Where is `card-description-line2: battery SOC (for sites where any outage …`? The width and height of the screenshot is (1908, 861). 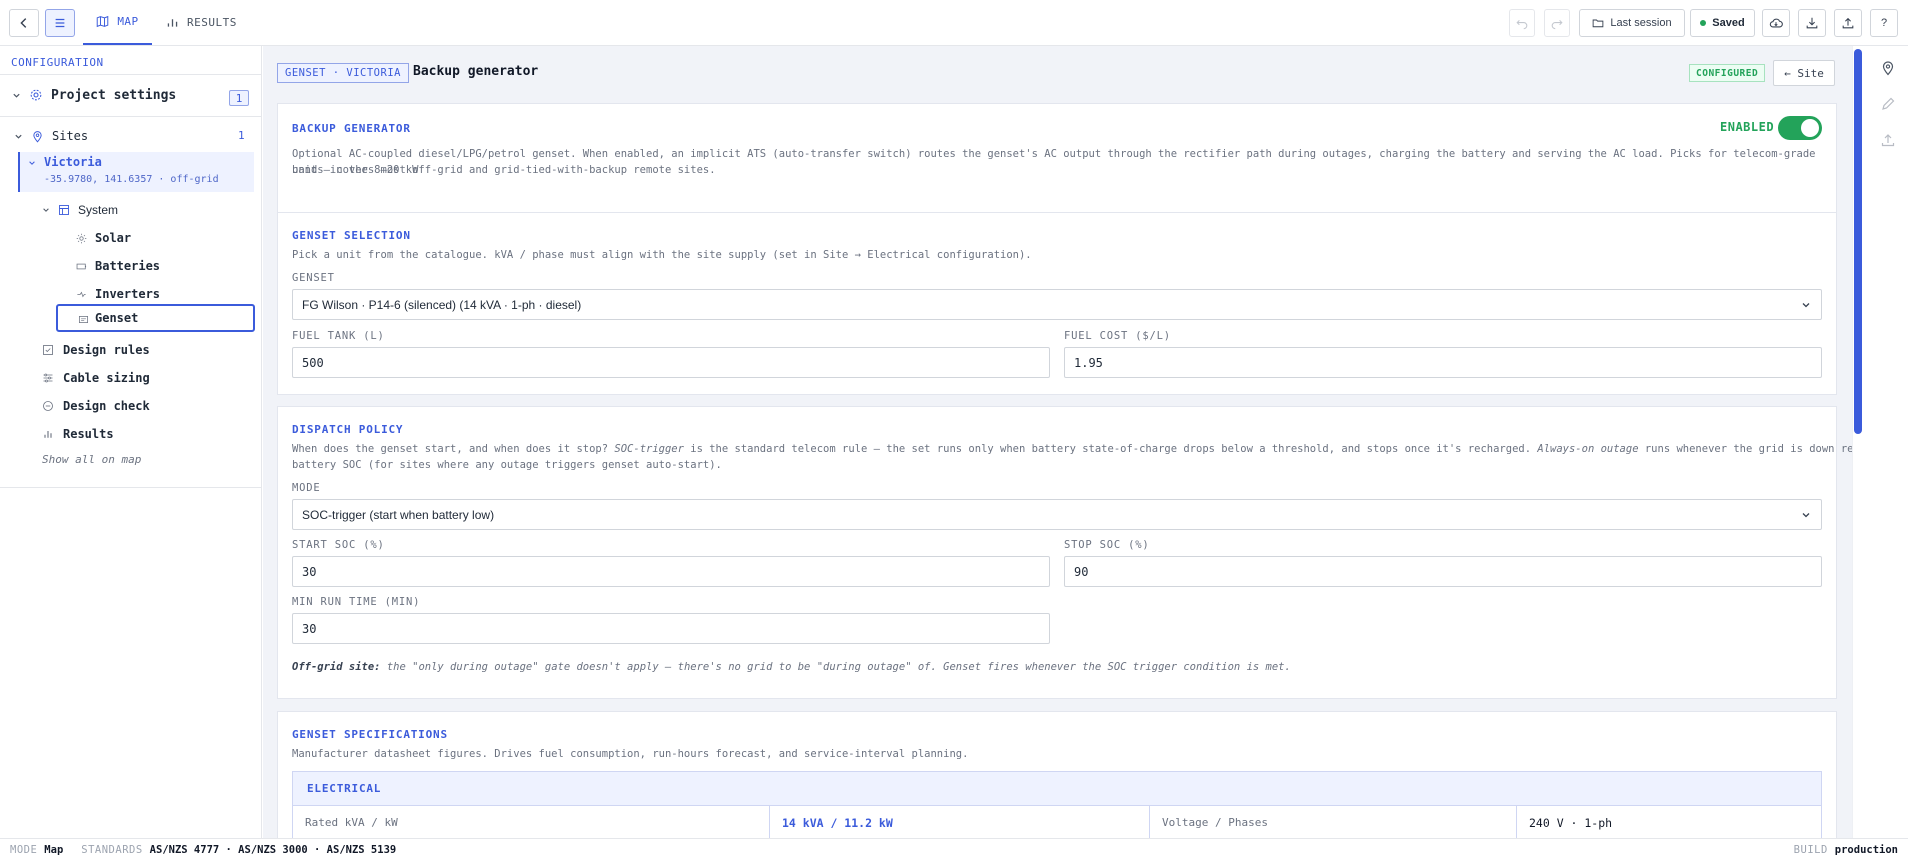 card-description-line2: battery SOC (for sites where any outage … is located at coordinates (507, 465).